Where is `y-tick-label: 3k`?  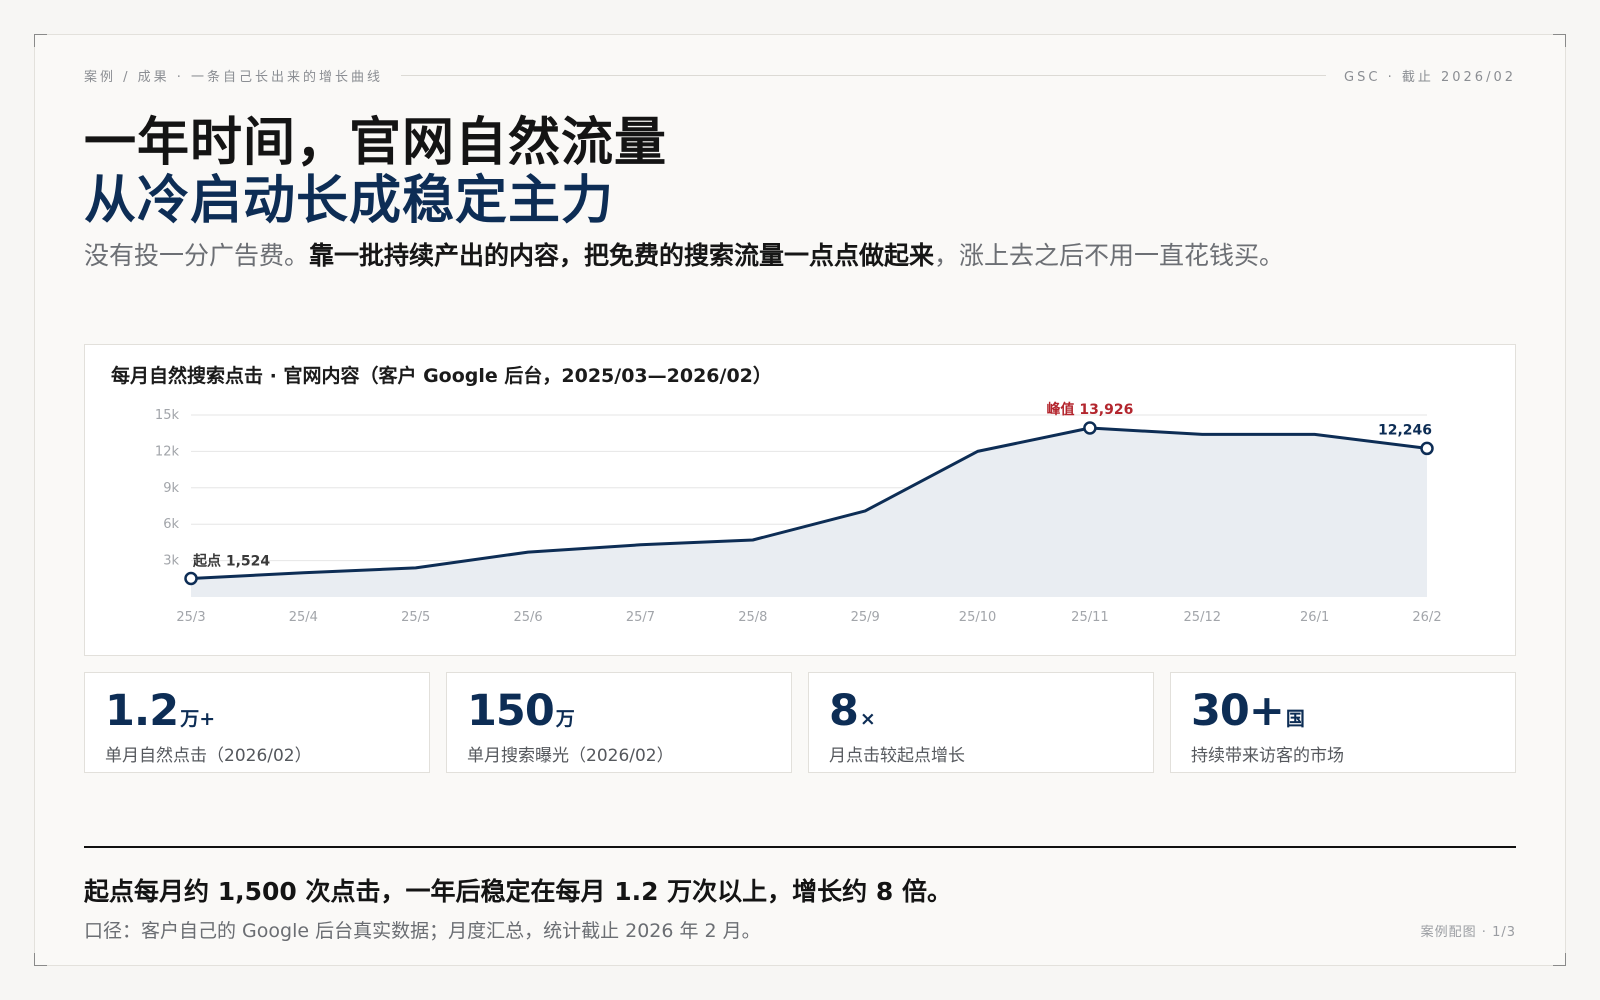 y-tick-label: 3k is located at coordinates (171, 561).